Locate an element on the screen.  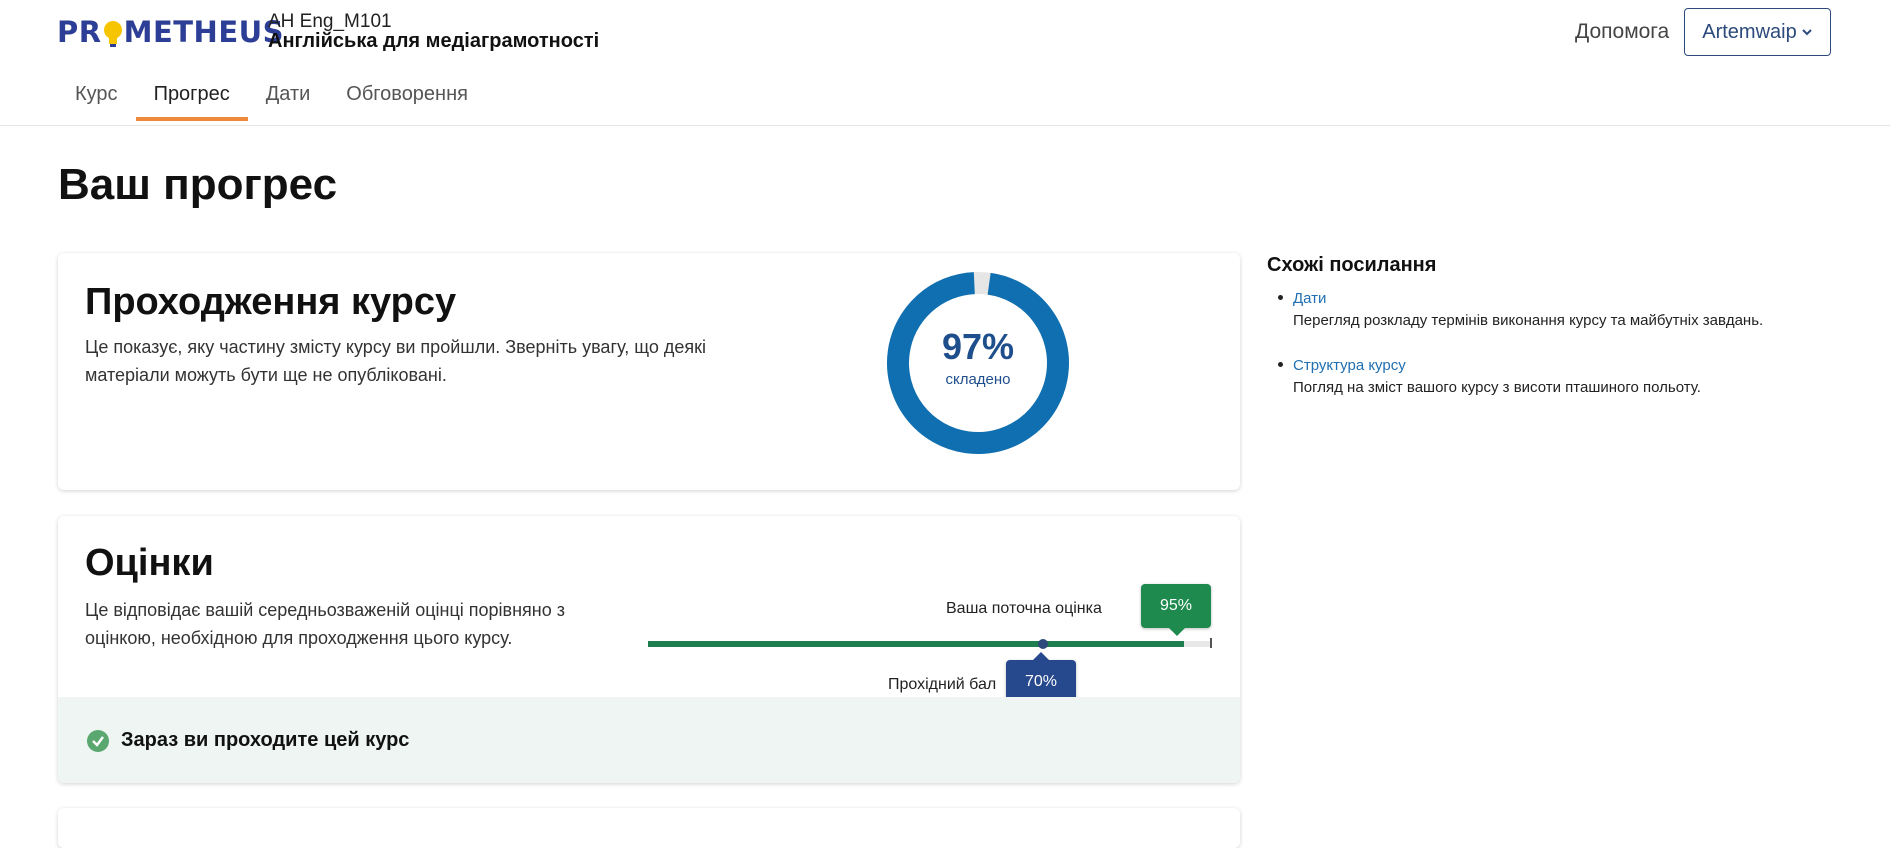
next-card is located at coordinates (649, 828).